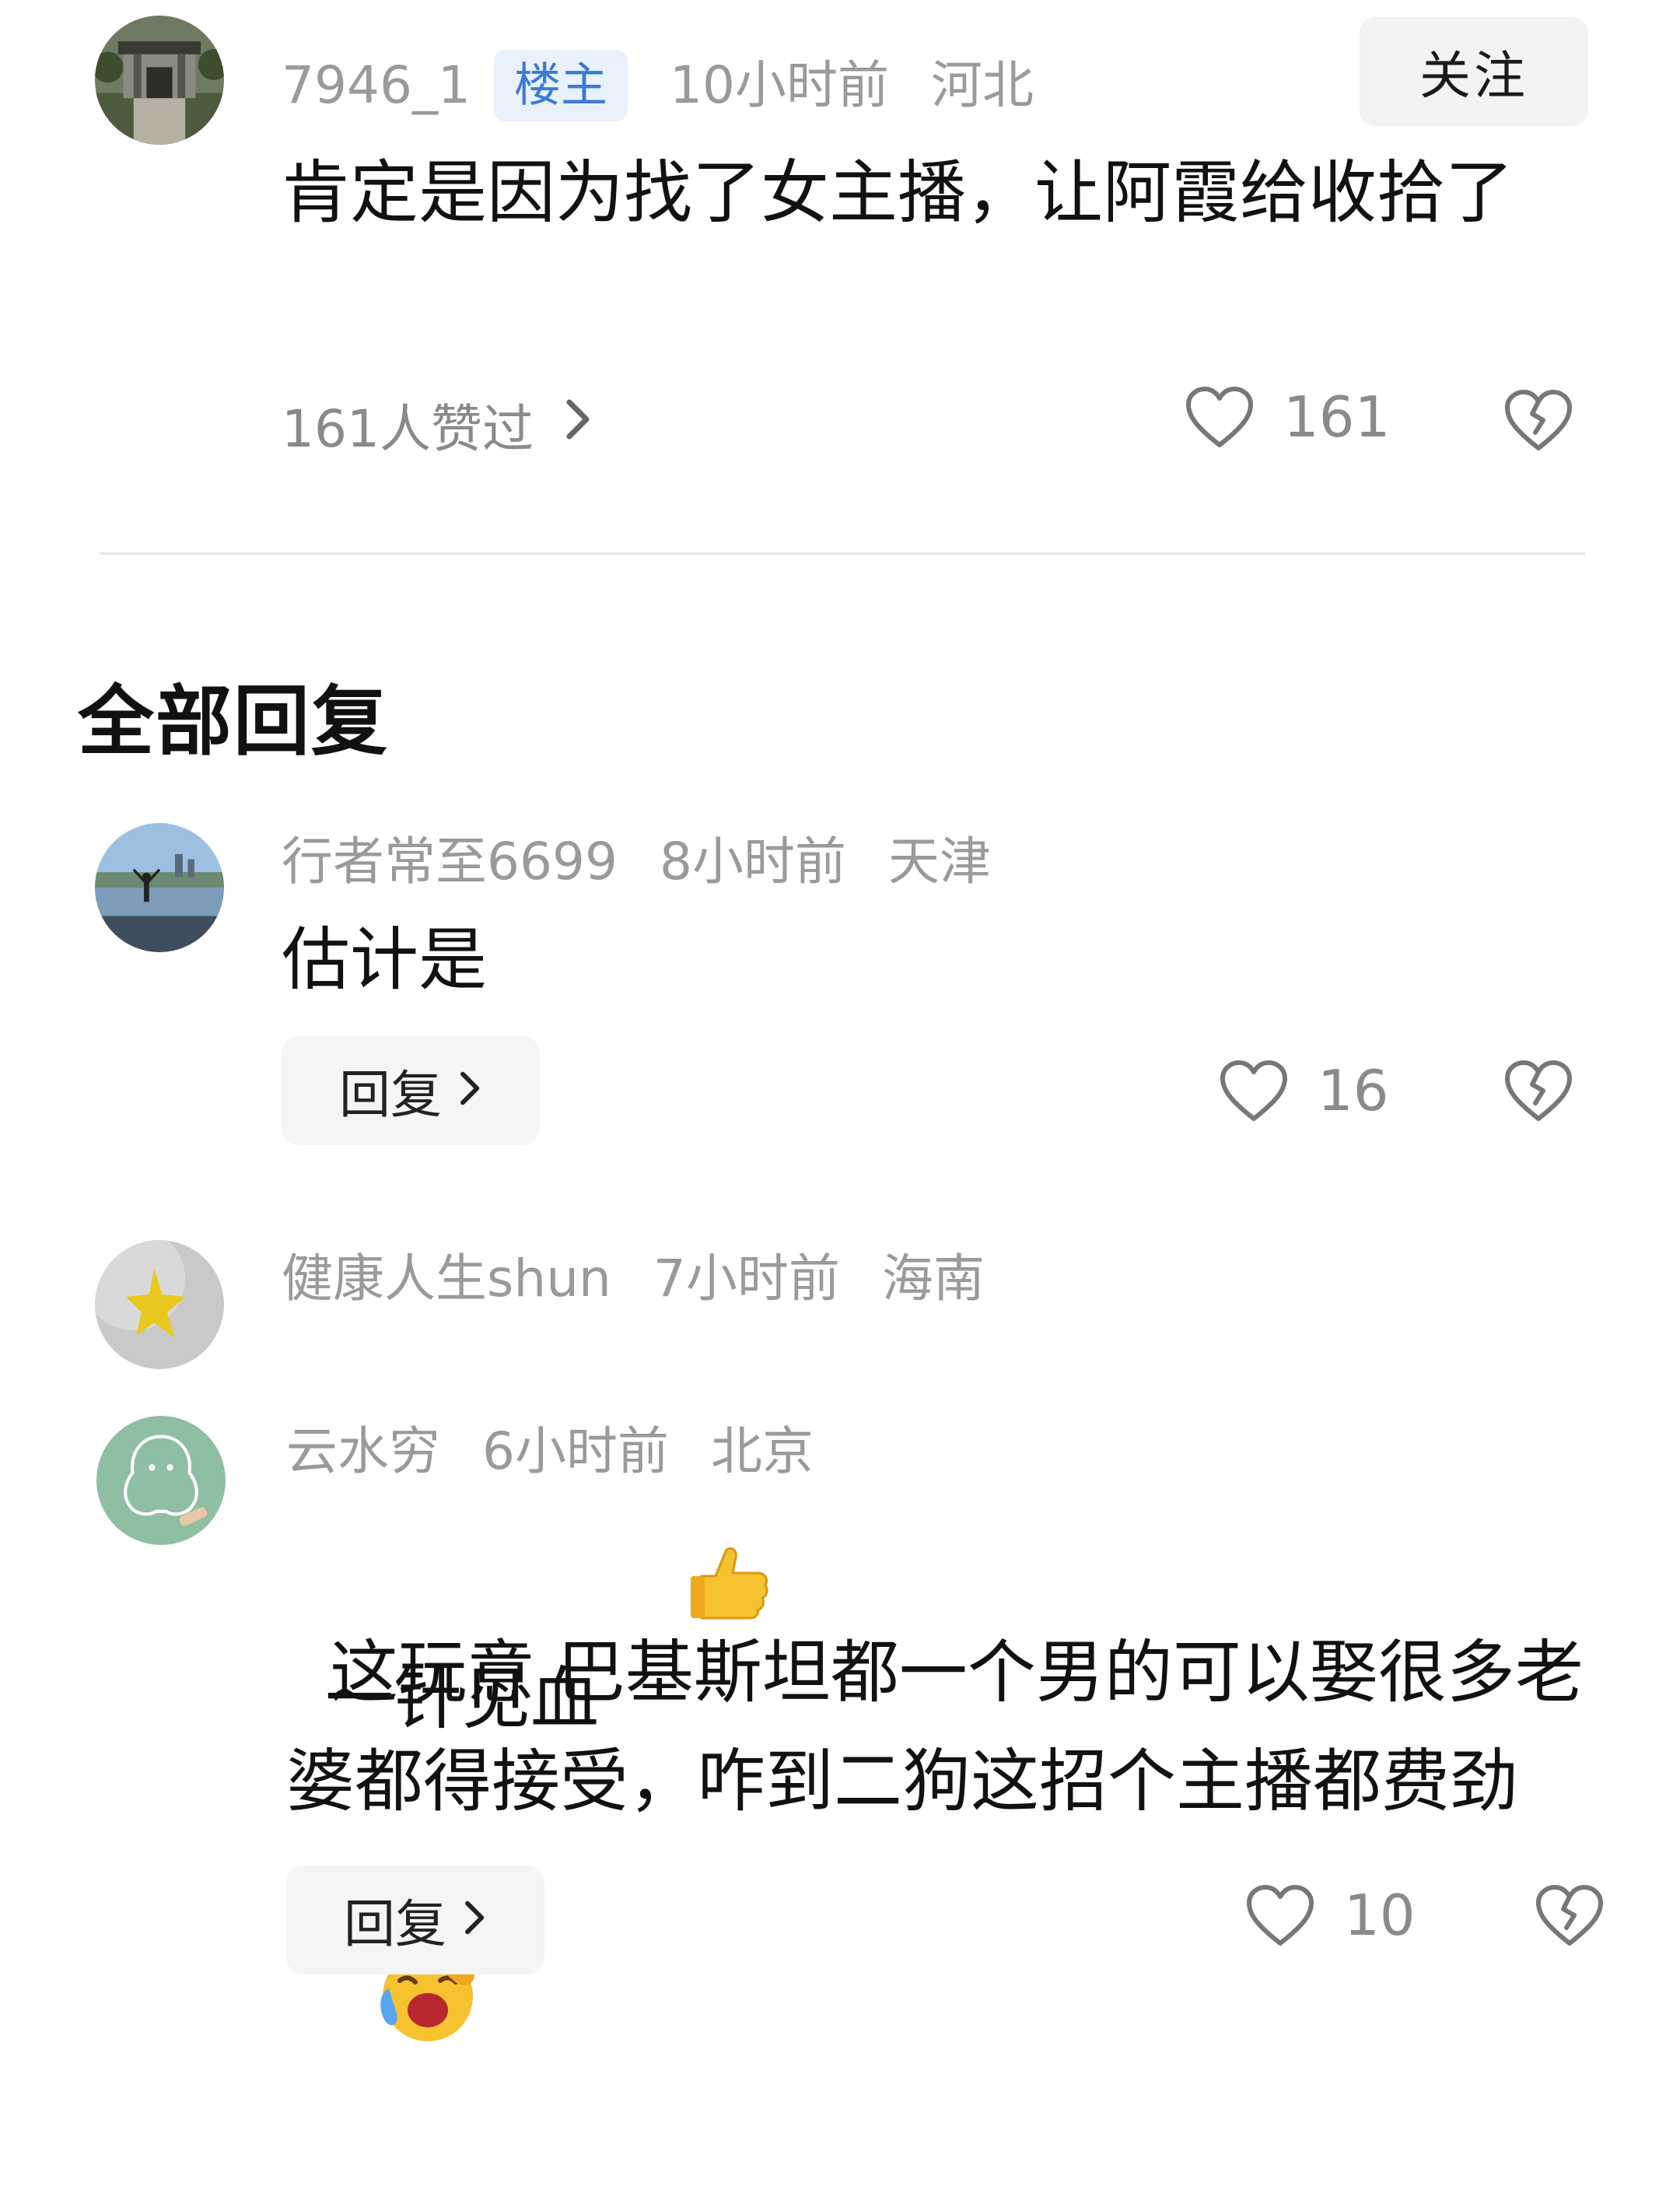  What do you see at coordinates (447, 1279) in the screenshot?
I see `username: 健康人生shun` at bounding box center [447, 1279].